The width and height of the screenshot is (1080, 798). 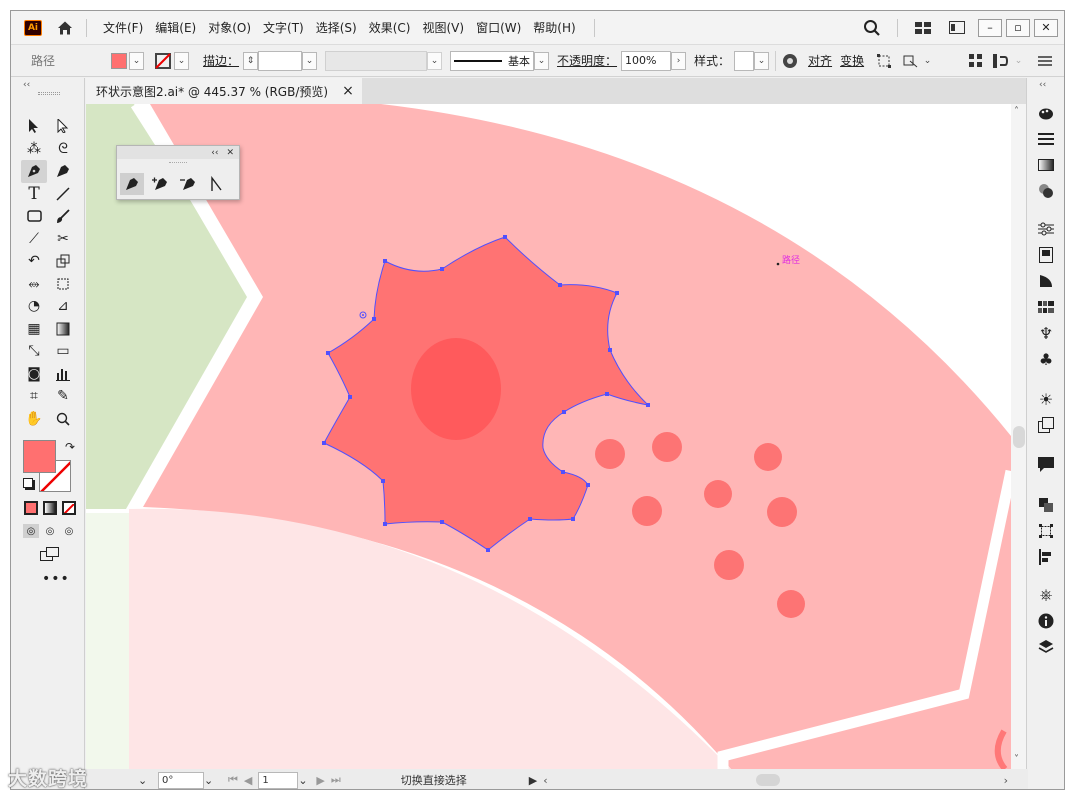 What do you see at coordinates (211, 780) in the screenshot?
I see `rotation-dropdown: ⌄` at bounding box center [211, 780].